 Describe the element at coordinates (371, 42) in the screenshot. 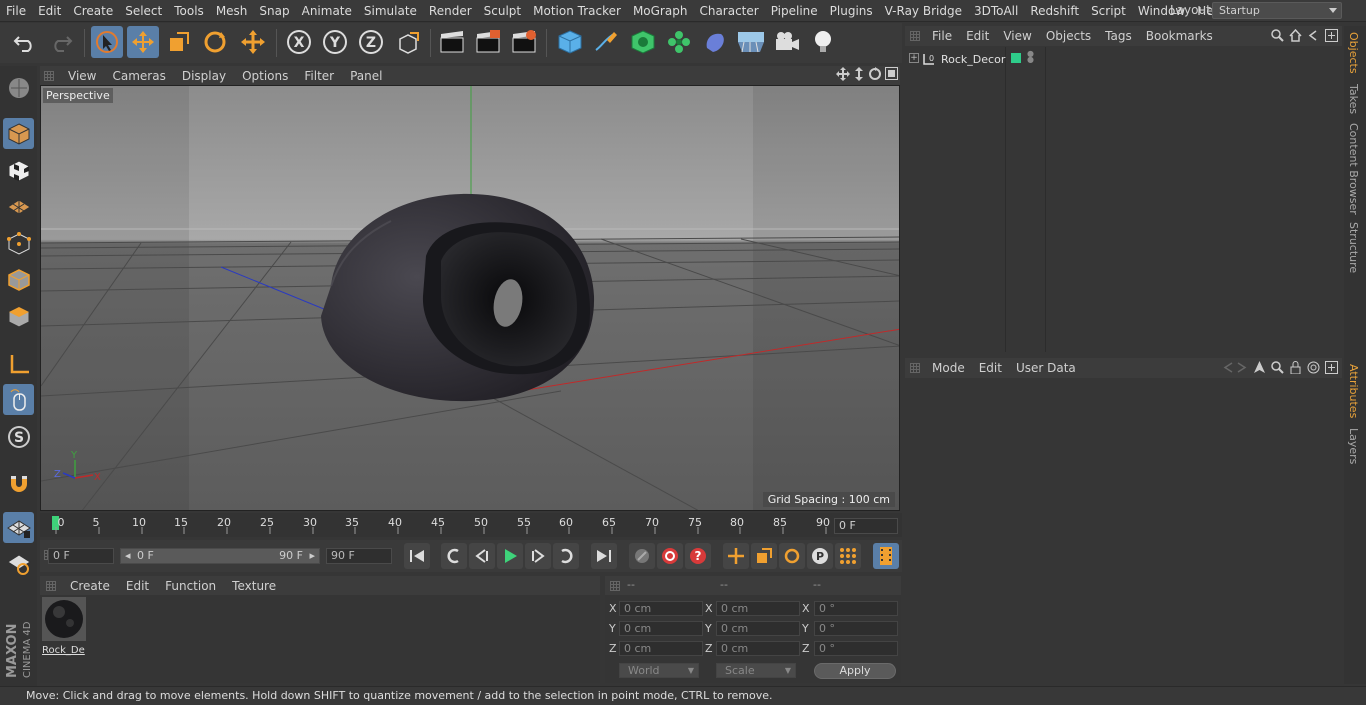

I see `z-axis-lock-button: Z` at that location.